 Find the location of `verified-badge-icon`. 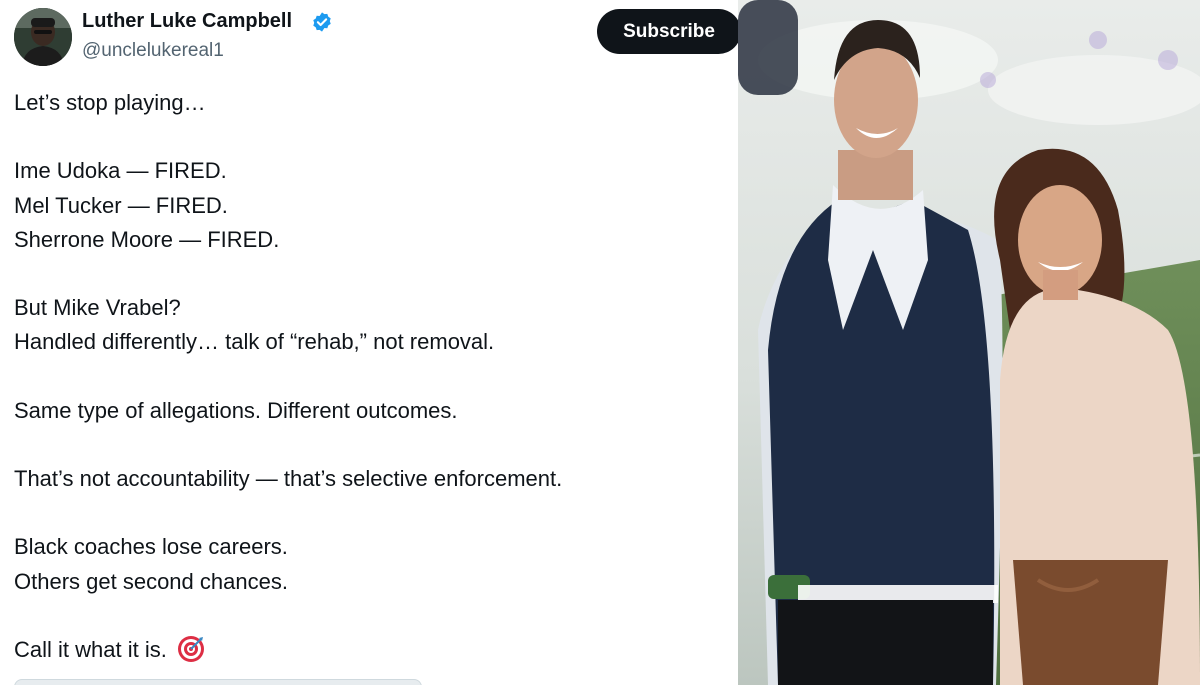

verified-badge-icon is located at coordinates (322, 22).